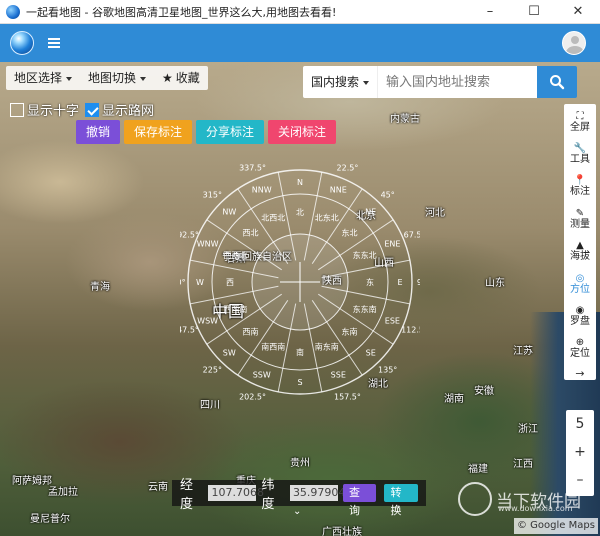  I want to click on compass-direction-label: NE, so click(370, 211).